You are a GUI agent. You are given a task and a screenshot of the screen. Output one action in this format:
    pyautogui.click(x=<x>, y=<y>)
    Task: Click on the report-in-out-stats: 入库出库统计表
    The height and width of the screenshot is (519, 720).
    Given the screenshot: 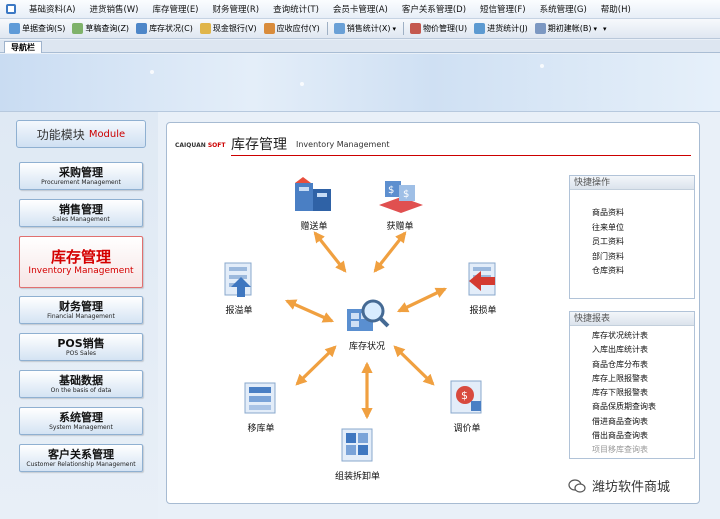 What is the action you would take?
    pyautogui.click(x=632, y=350)
    